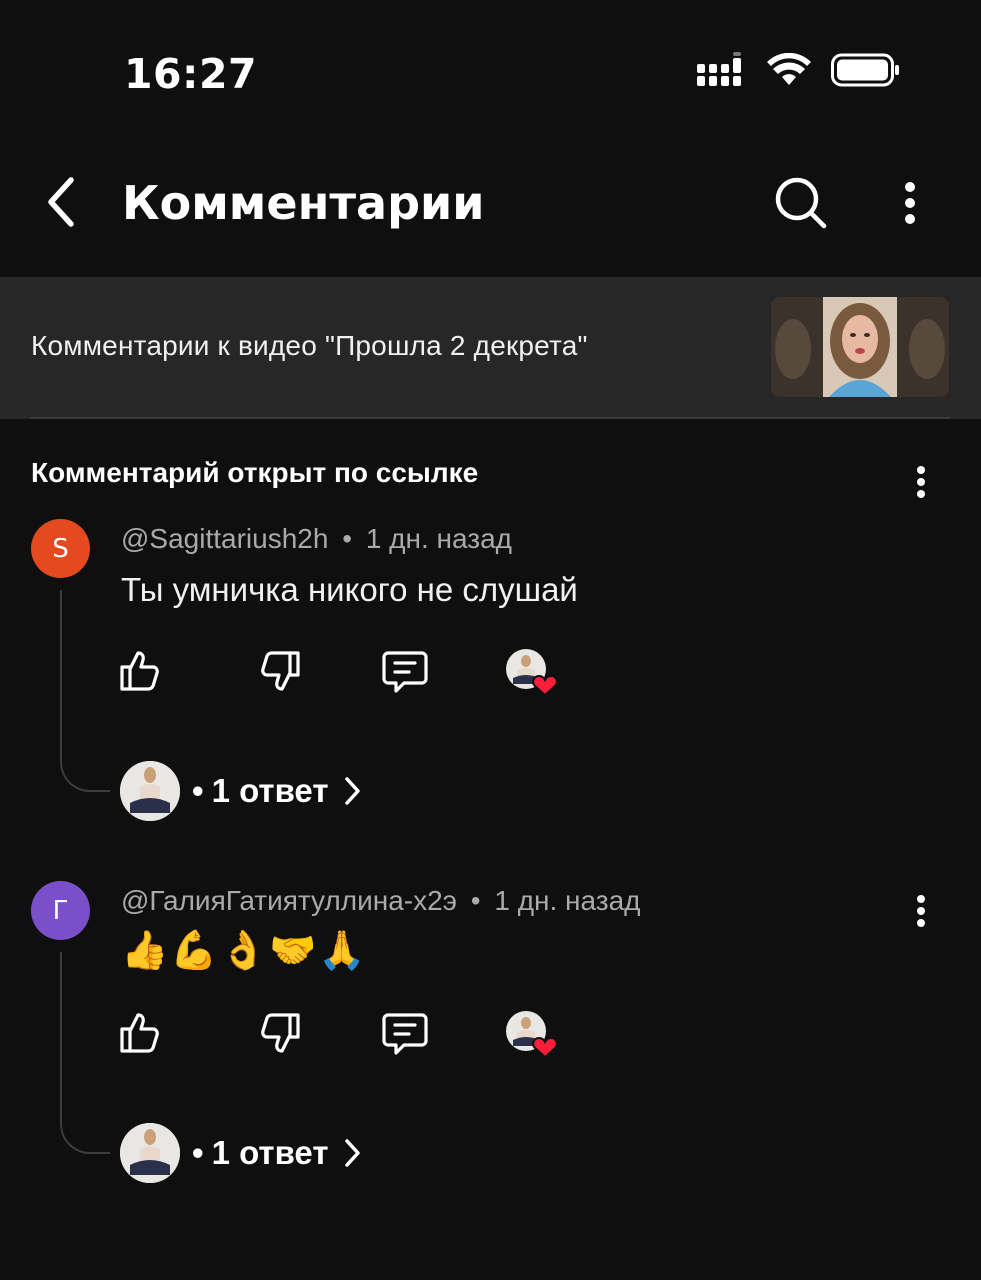 This screenshot has width=981, height=1280. Describe the element at coordinates (255, 472) in the screenshot. I see `linked-comment-label: Комментарий открыт по ссылке` at that location.